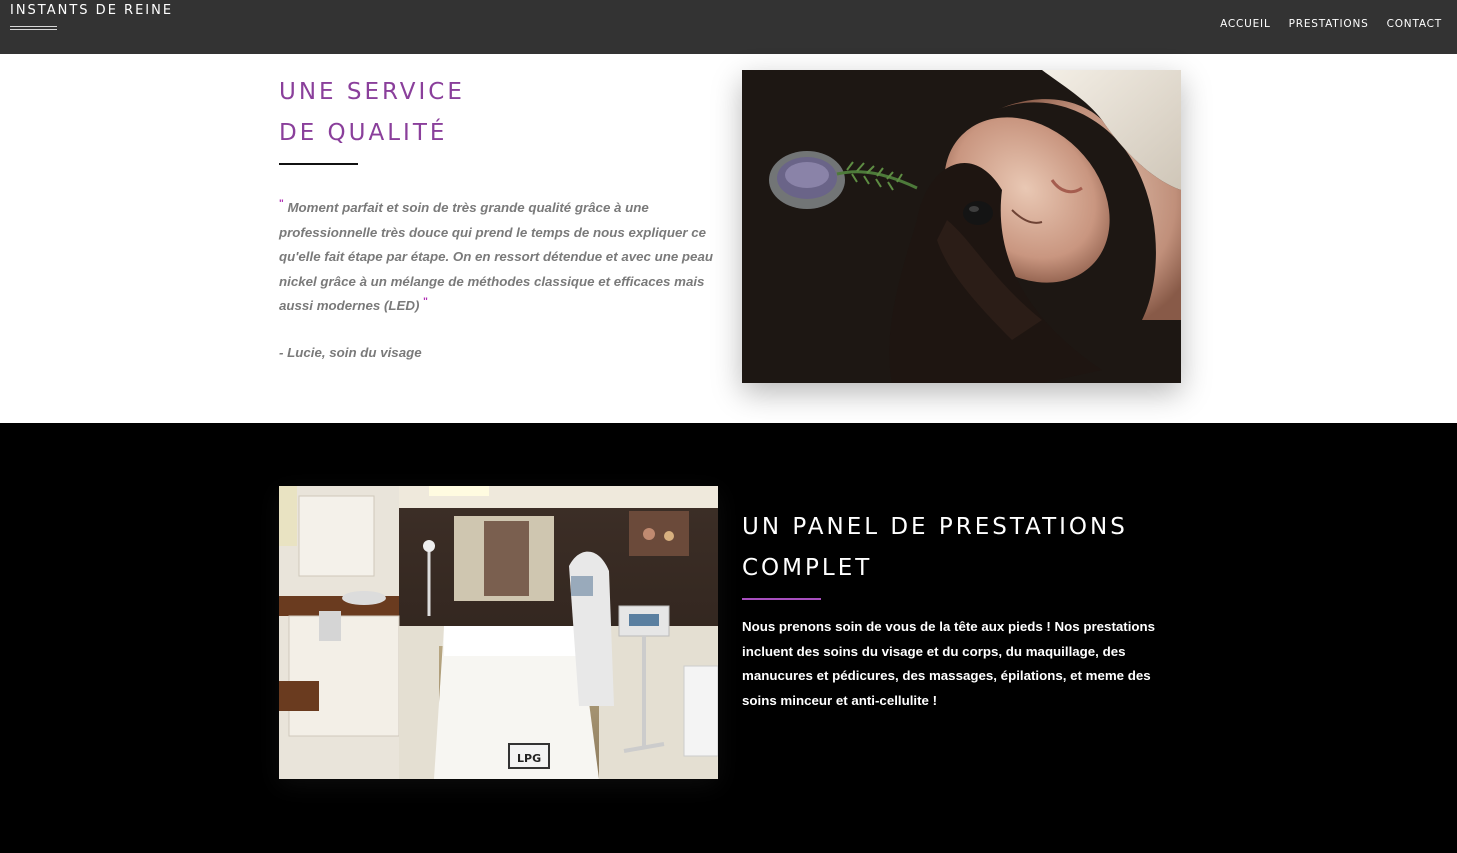 The height and width of the screenshot is (853, 1457). What do you see at coordinates (529, 758) in the screenshot?
I see `svg-text: LPG` at bounding box center [529, 758].